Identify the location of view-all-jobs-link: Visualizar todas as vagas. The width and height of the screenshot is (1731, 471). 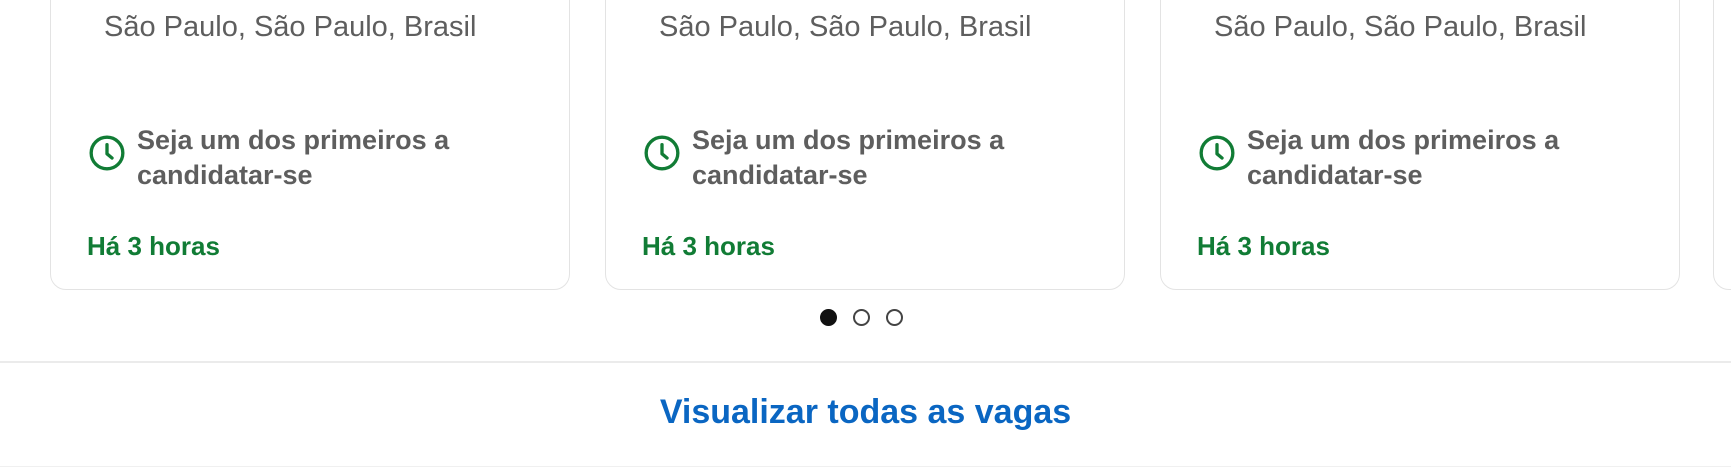
(865, 412).